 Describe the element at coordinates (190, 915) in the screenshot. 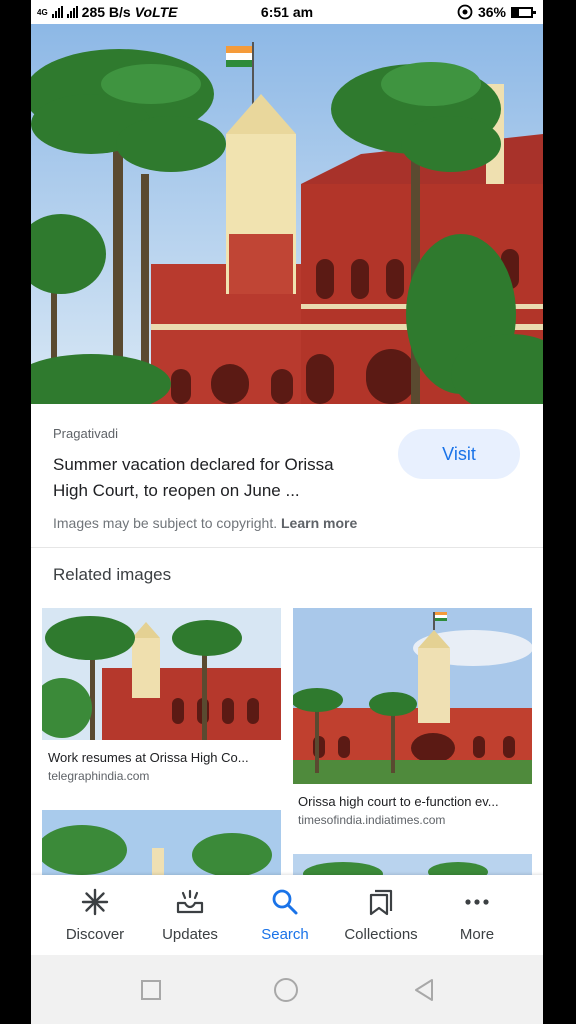

I see `nav-updates: Updates` at that location.